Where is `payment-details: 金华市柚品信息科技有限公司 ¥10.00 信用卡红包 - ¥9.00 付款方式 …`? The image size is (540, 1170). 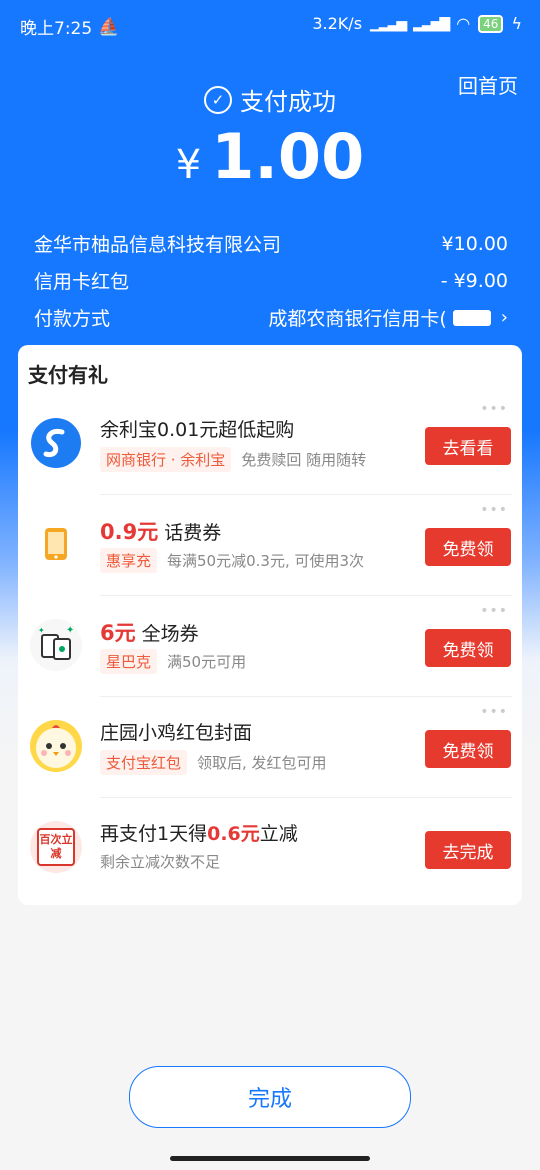 payment-details: 金华市柚品信息科技有限公司 ¥10.00 信用卡红包 - ¥9.00 付款方式 … is located at coordinates (271, 280).